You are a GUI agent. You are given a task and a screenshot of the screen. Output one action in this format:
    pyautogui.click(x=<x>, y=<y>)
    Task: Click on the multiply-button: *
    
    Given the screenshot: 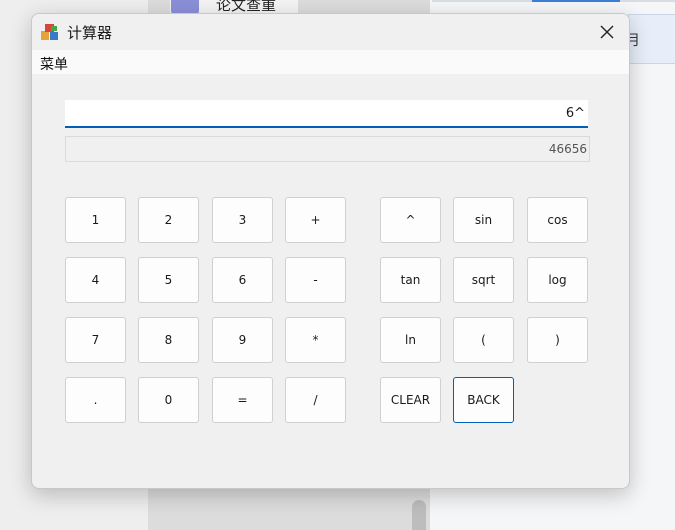 What is the action you would take?
    pyautogui.click(x=315, y=340)
    